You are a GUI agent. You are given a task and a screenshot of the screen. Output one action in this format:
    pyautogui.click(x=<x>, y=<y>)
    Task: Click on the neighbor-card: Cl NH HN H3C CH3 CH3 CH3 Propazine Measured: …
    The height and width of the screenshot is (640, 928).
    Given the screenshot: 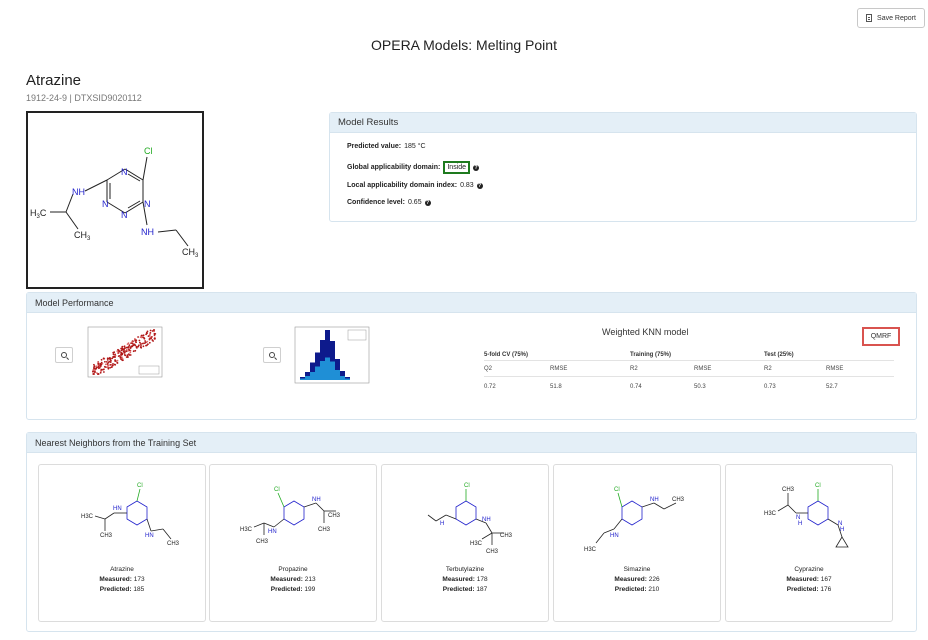 What is the action you would take?
    pyautogui.click(x=293, y=543)
    